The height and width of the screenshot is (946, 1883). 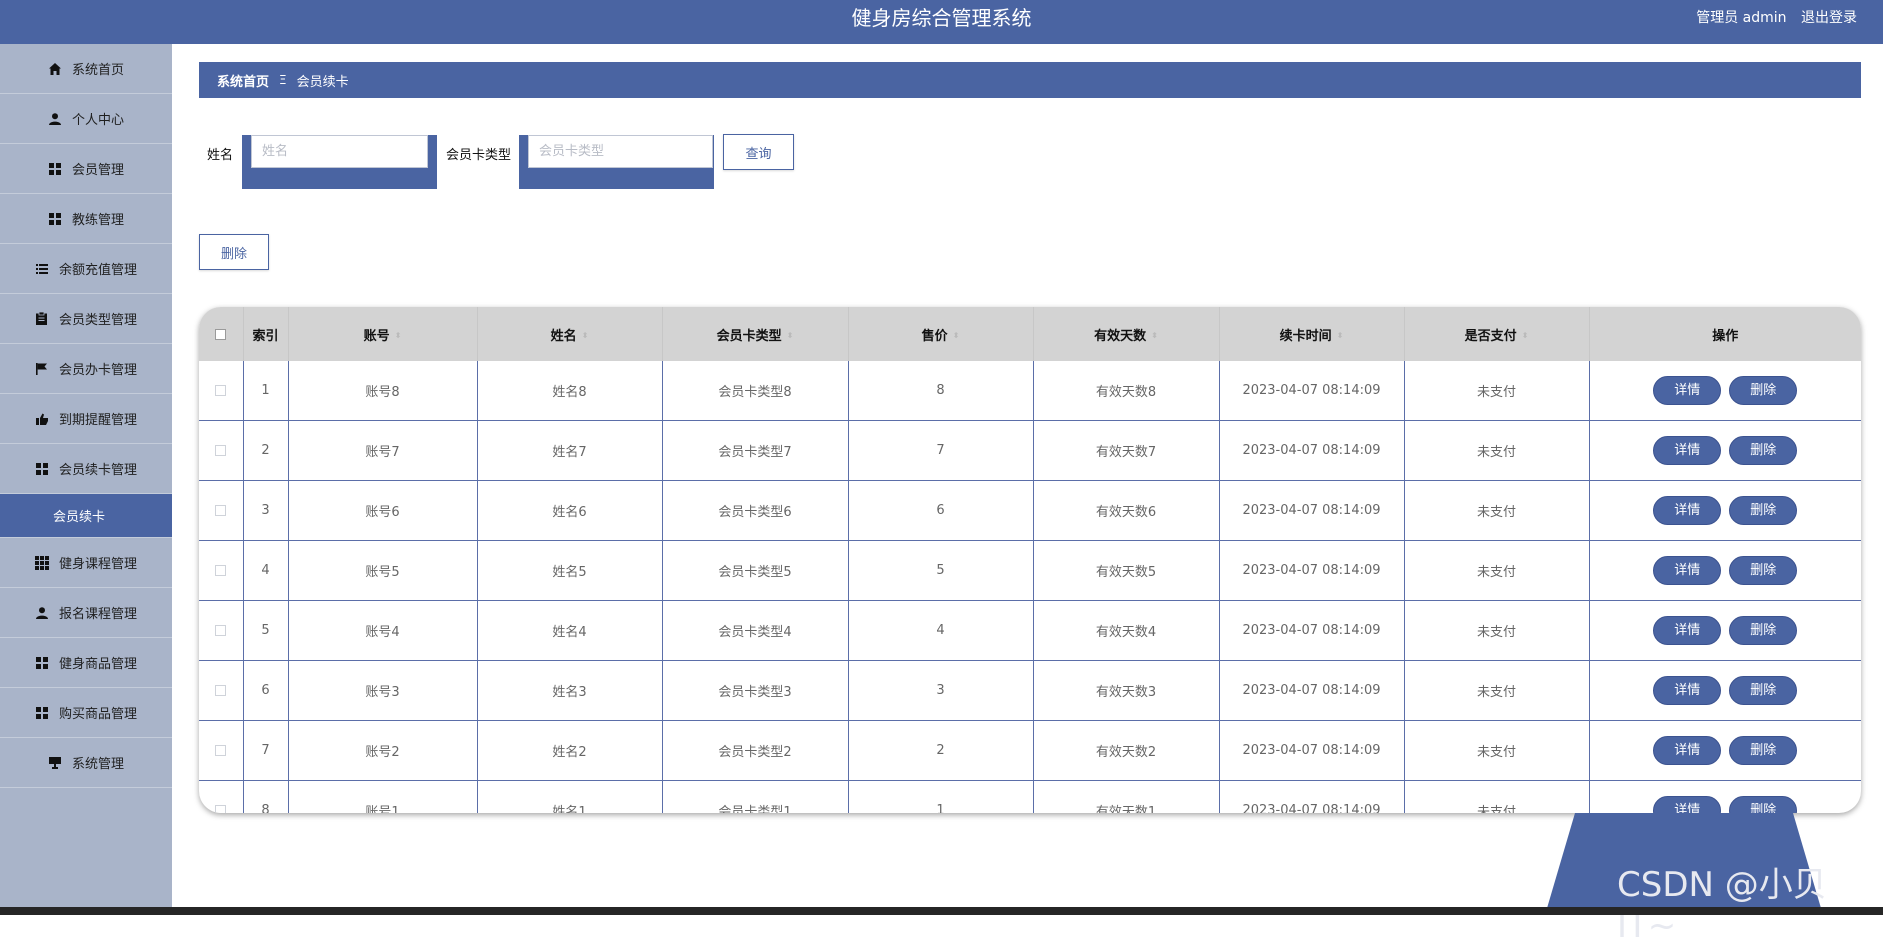 I want to click on cell-account: 账号1, so click(x=383, y=796).